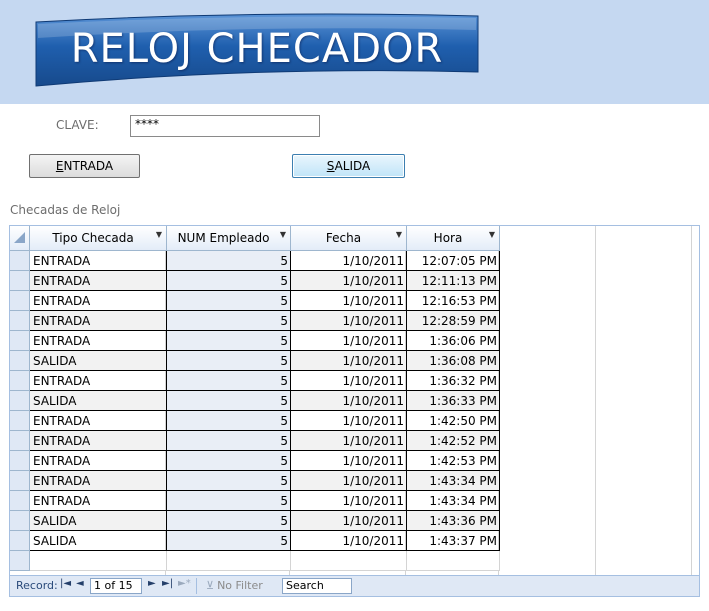 The width and height of the screenshot is (709, 611). I want to click on clave-input: ****, so click(225, 126).